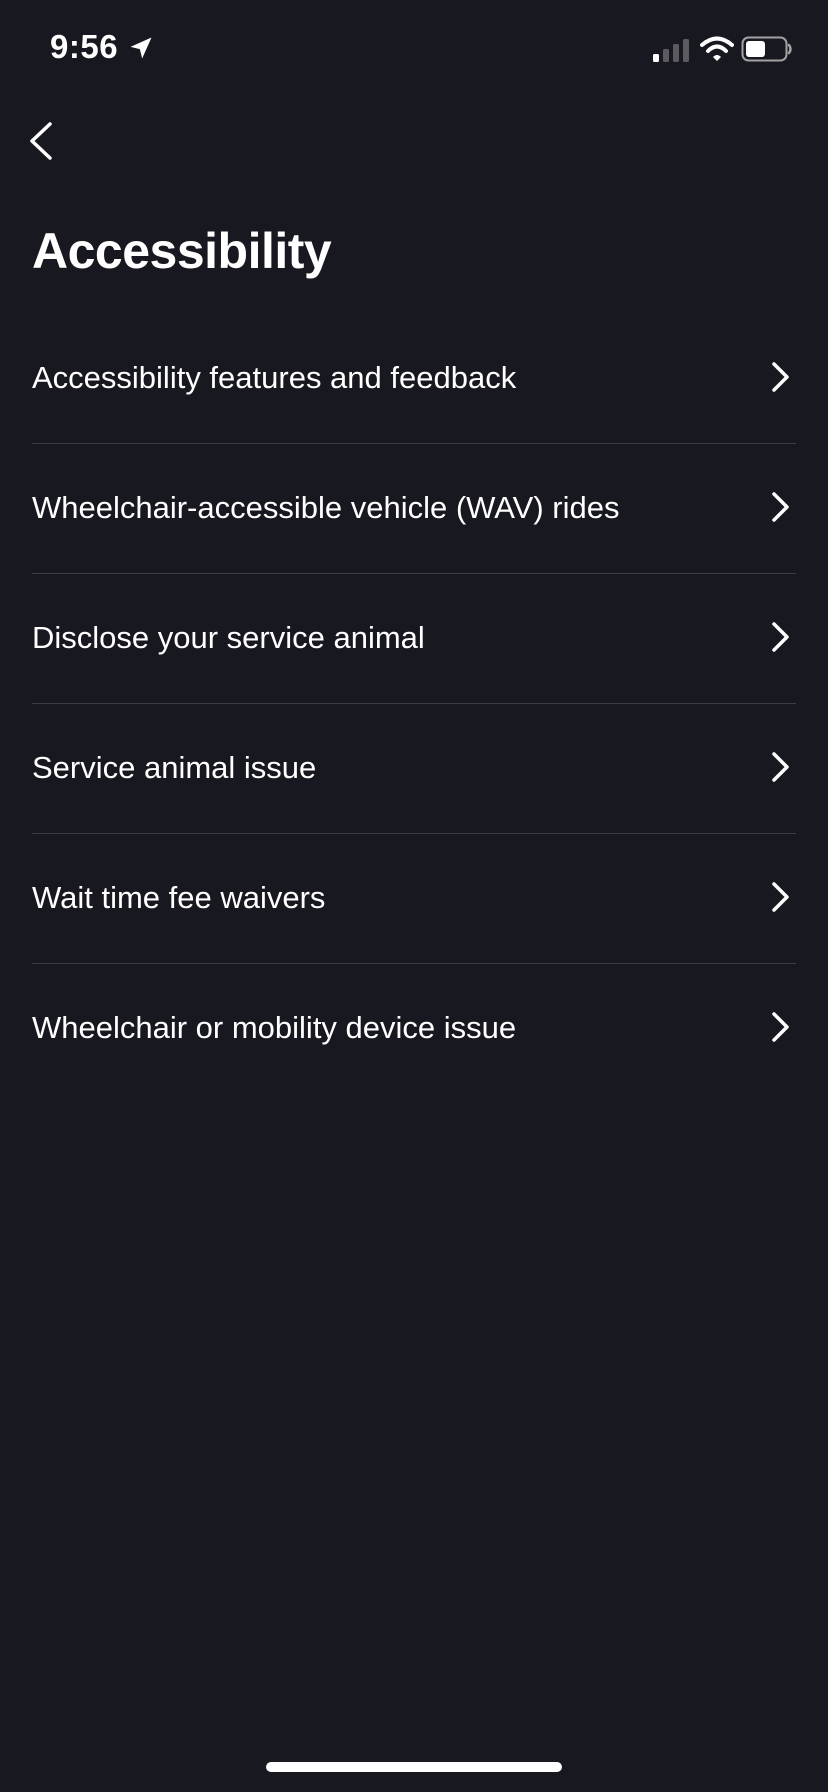 This screenshot has width=828, height=1792. I want to click on menu-item-accessibility-features: Accessibility features and feedback, so click(414, 379).